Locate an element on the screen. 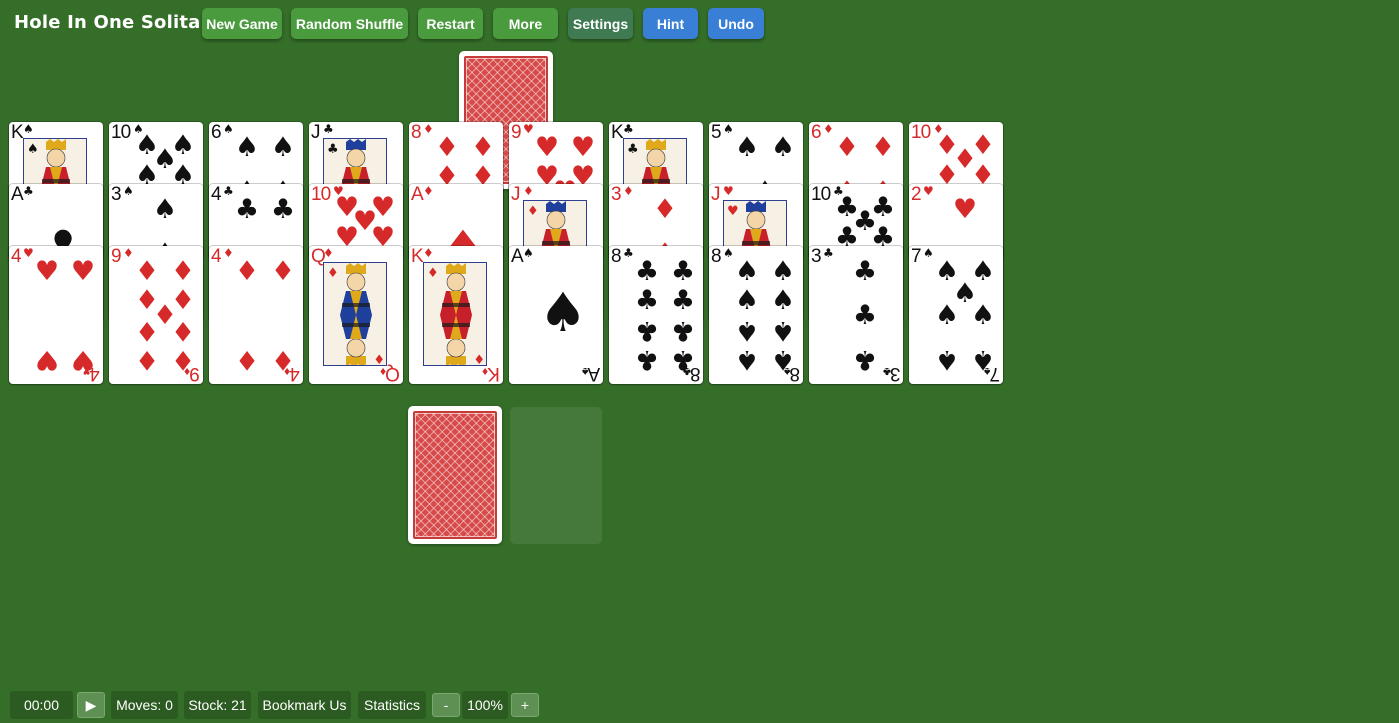  tableau-card-k-diamonds: K ♦ ♦ ♦ K♦ is located at coordinates (456, 315).